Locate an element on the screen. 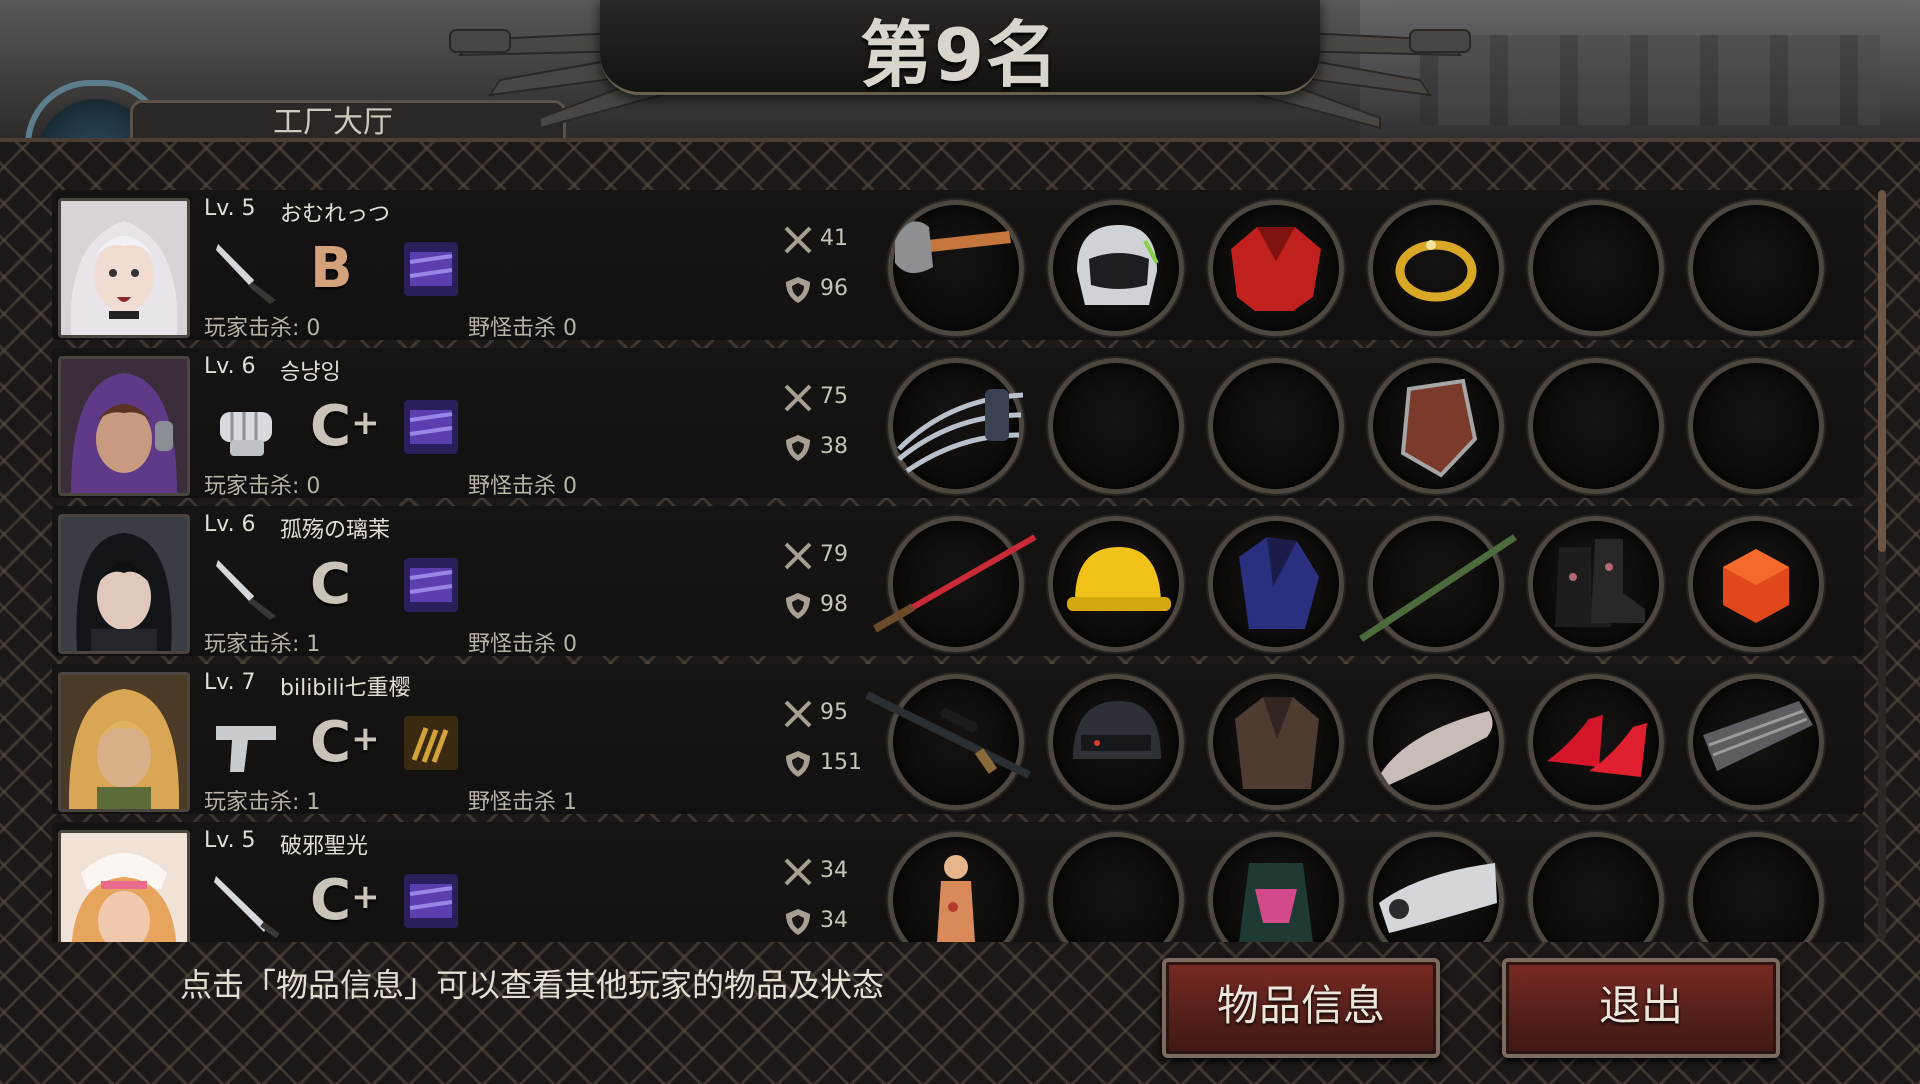  defense-value: 34 is located at coordinates (834, 920).